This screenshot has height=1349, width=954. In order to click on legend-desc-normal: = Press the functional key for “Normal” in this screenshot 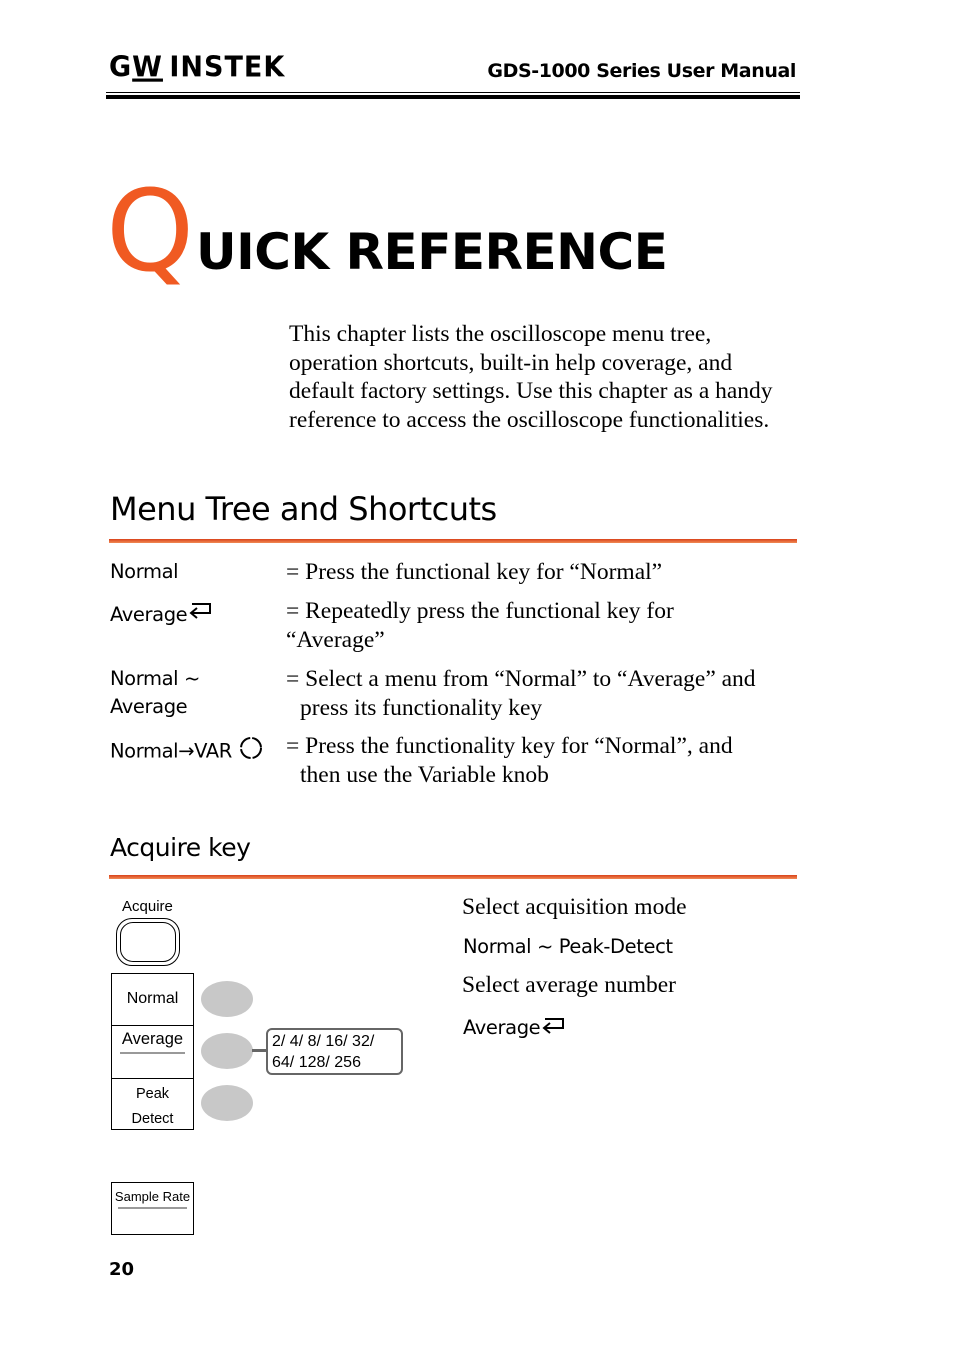, I will do `click(541, 572)`.